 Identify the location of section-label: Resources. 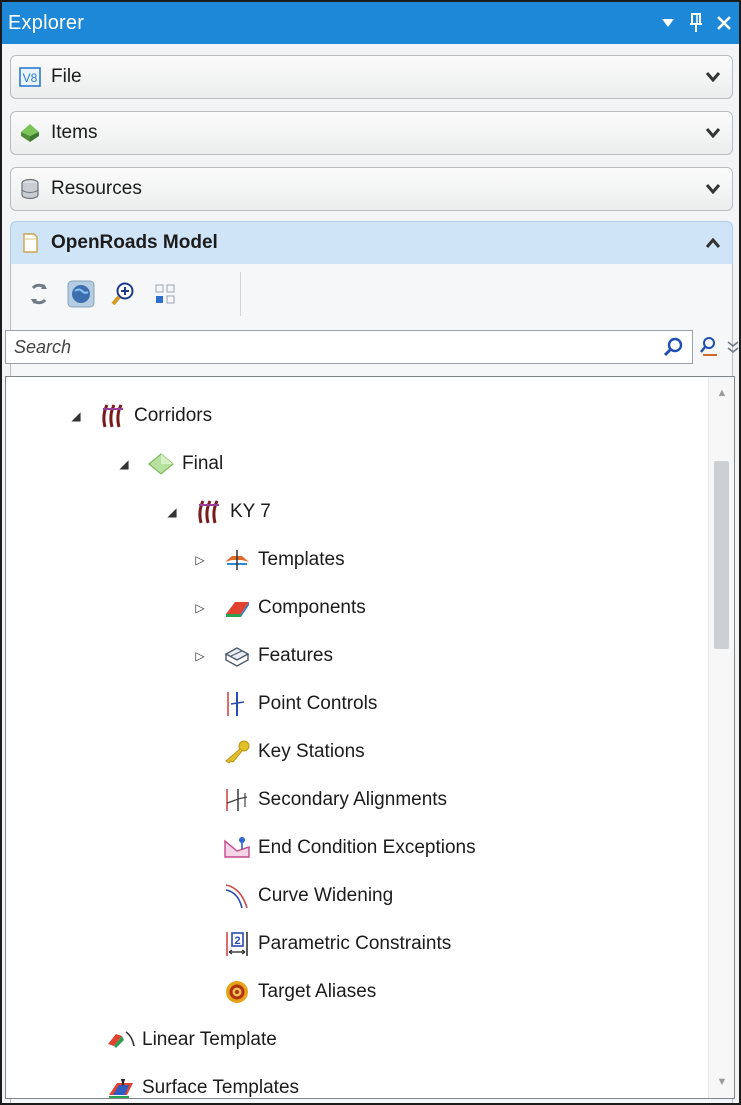
(96, 188).